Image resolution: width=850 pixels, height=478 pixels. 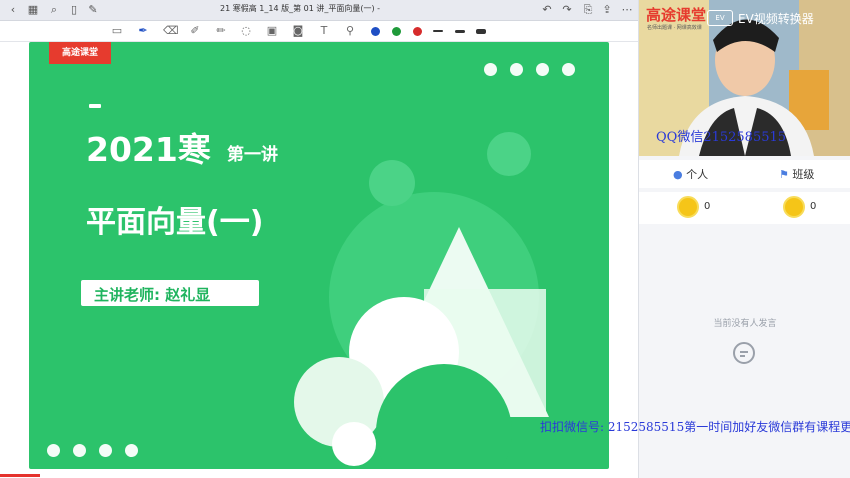 I want to click on document-title: 21 寒假高 1_14 版_第 01 讲_平面向量(一) -, so click(x=300, y=8).